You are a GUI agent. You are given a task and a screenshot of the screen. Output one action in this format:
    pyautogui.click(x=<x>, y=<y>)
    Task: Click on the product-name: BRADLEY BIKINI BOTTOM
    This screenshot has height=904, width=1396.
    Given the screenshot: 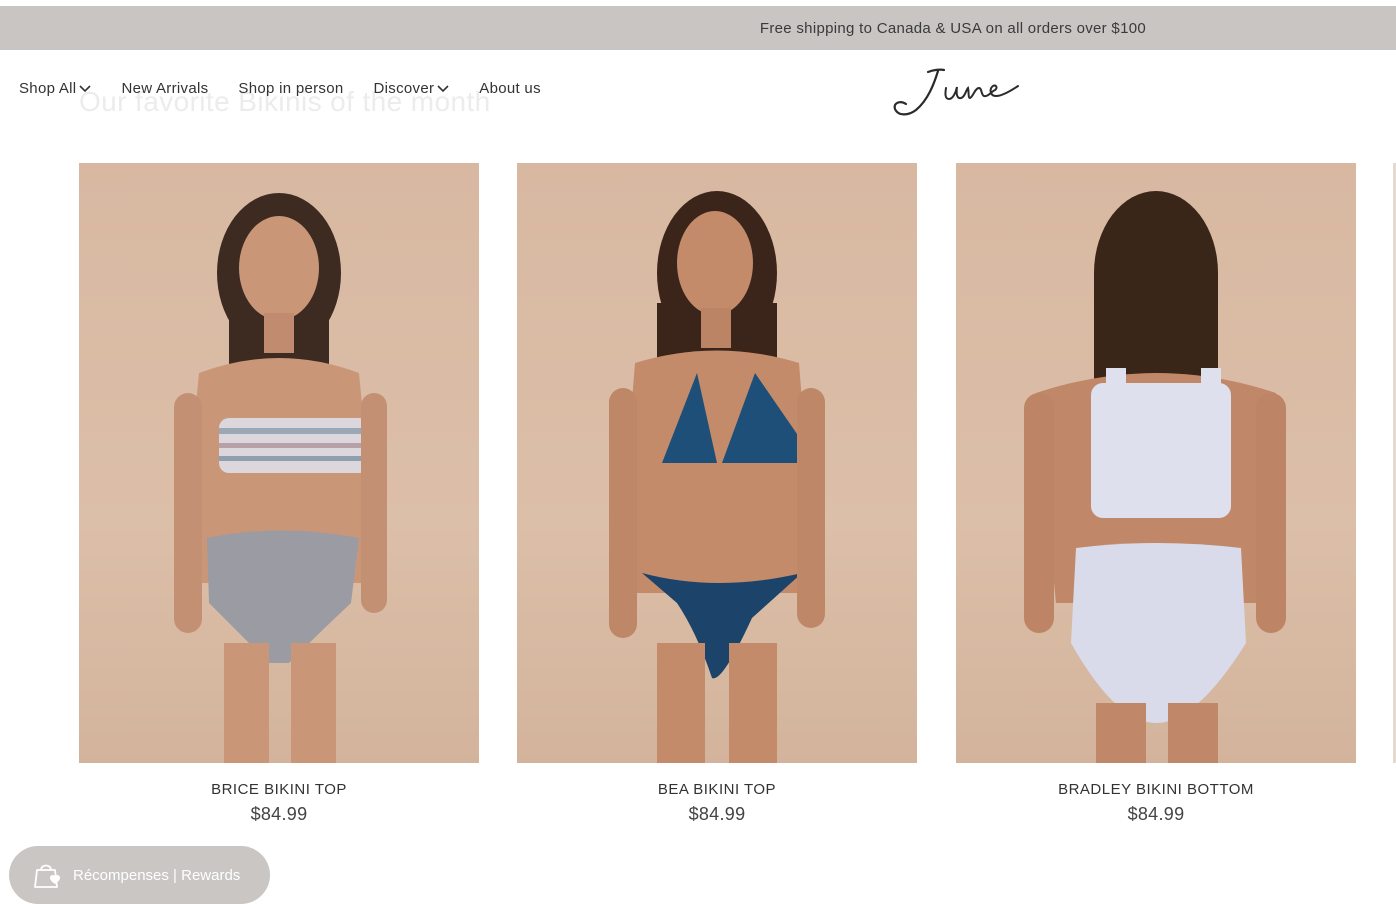 What is the action you would take?
    pyautogui.click(x=1156, y=789)
    